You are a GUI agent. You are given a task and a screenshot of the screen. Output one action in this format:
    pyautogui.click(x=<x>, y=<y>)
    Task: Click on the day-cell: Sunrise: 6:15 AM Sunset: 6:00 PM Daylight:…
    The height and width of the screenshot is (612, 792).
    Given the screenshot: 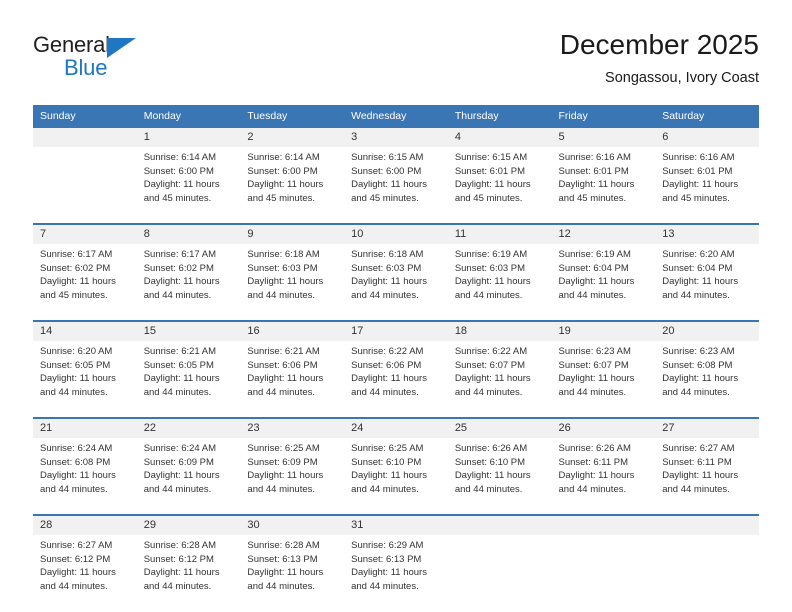 What is the action you would take?
    pyautogui.click(x=396, y=185)
    